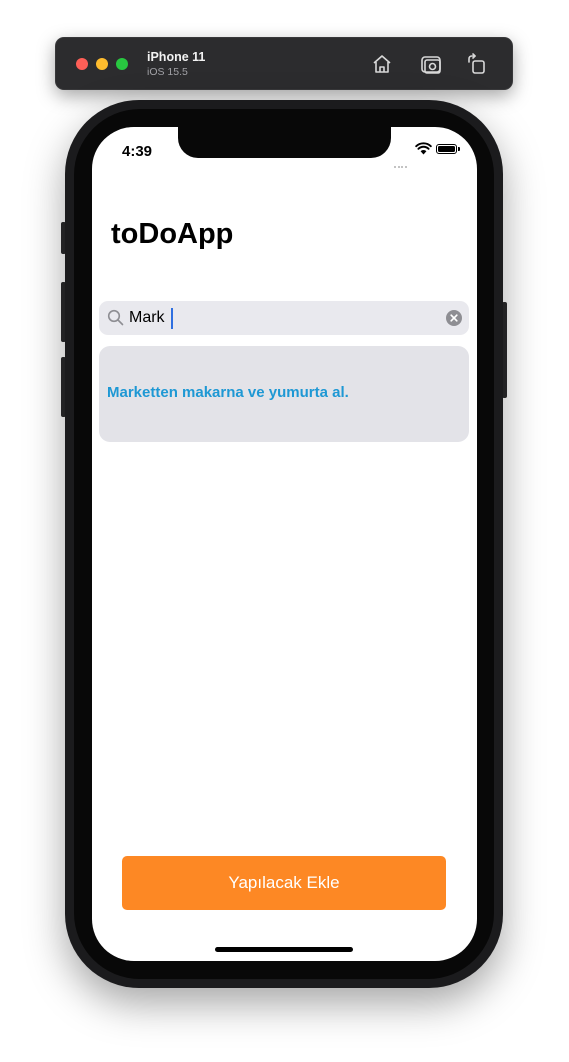  What do you see at coordinates (431, 64) in the screenshot?
I see `screenshot-icon` at bounding box center [431, 64].